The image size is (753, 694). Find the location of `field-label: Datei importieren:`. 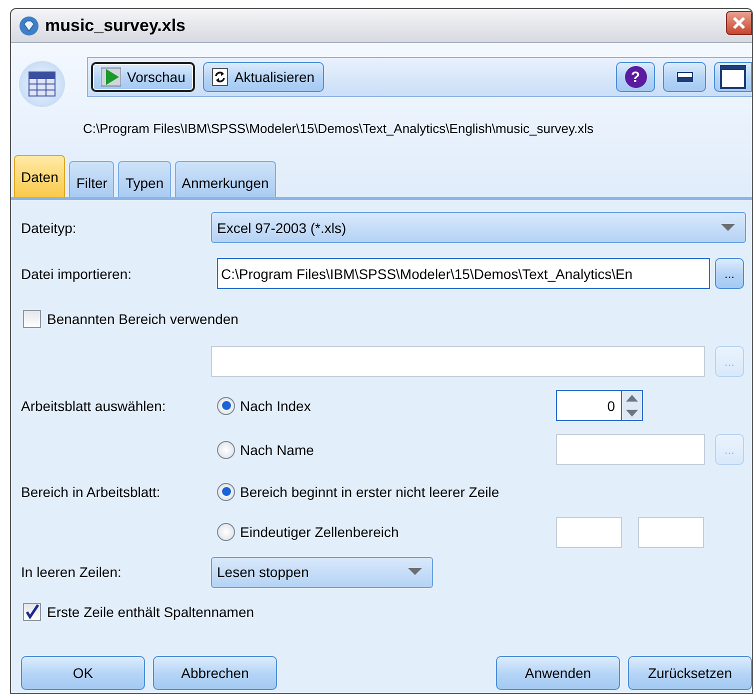

field-label: Datei importieren: is located at coordinates (76, 274).